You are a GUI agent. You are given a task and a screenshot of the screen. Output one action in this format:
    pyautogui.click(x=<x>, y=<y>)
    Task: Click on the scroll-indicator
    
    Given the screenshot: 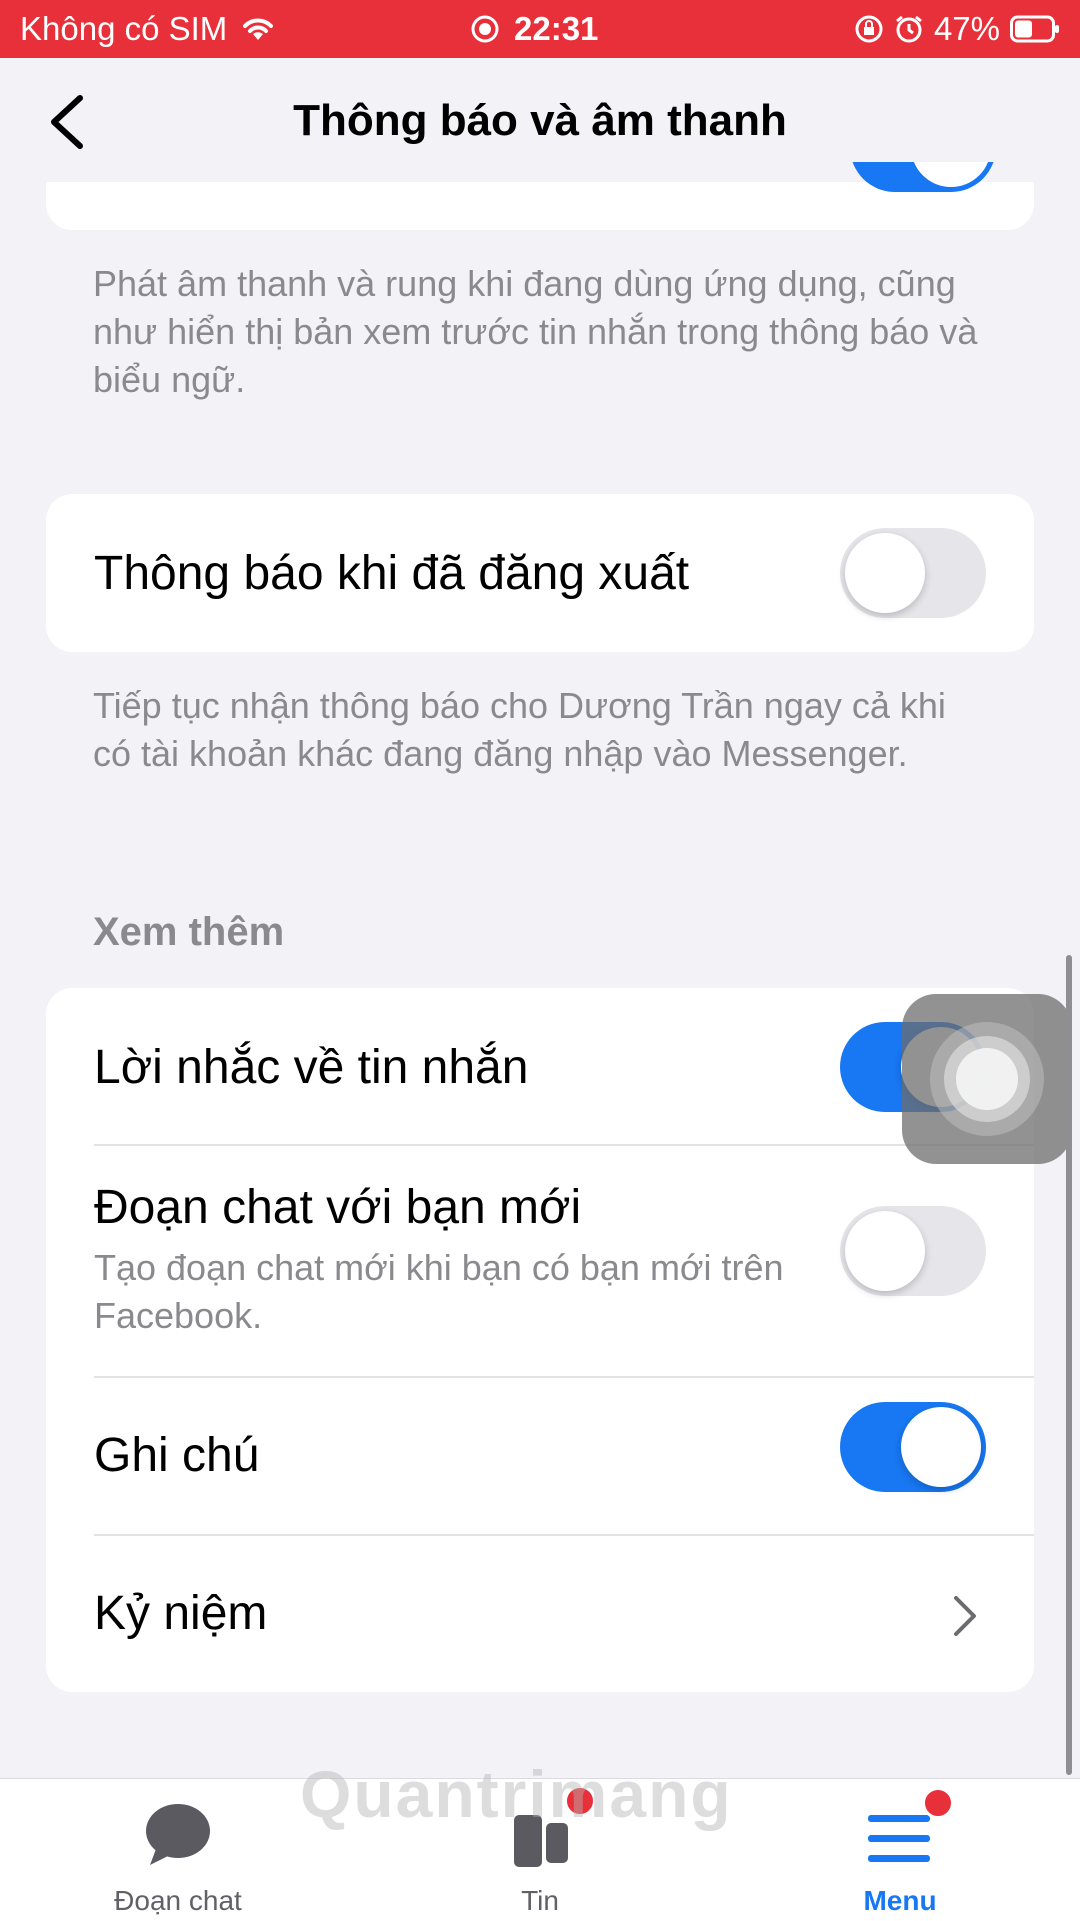 What is the action you would take?
    pyautogui.click(x=1069, y=1365)
    